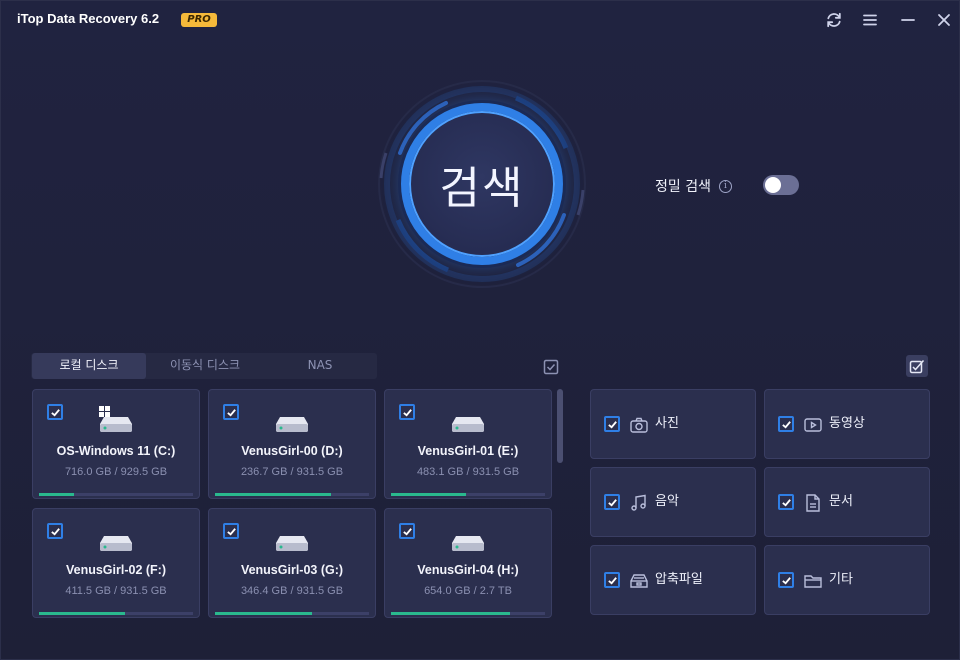 Image resolution: width=960 pixels, height=660 pixels. I want to click on disk-size: 483.1 GB / 931.5 GB, so click(468, 472).